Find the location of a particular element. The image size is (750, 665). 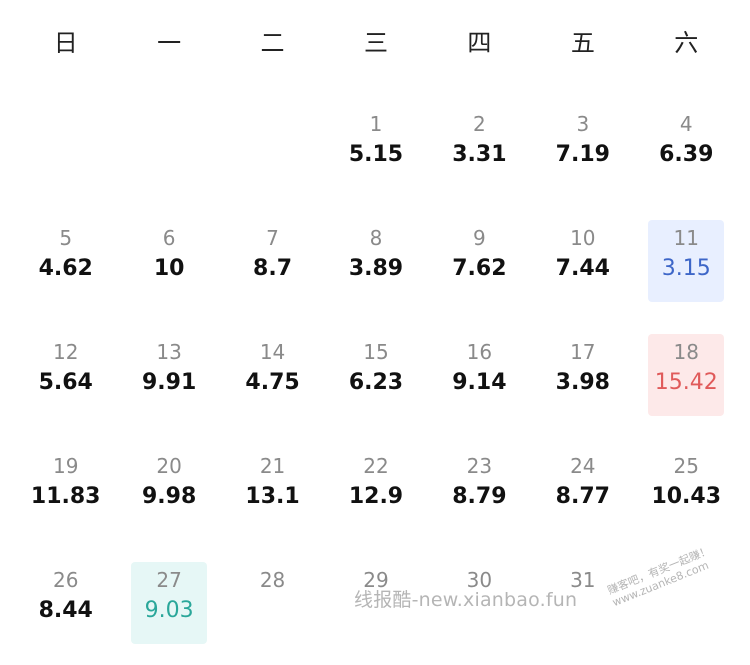

day-cell: 11 3.15 is located at coordinates (686, 259).